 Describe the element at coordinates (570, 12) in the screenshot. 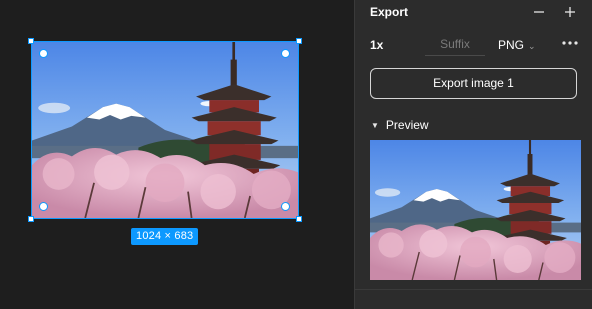

I see `plus-icon` at that location.